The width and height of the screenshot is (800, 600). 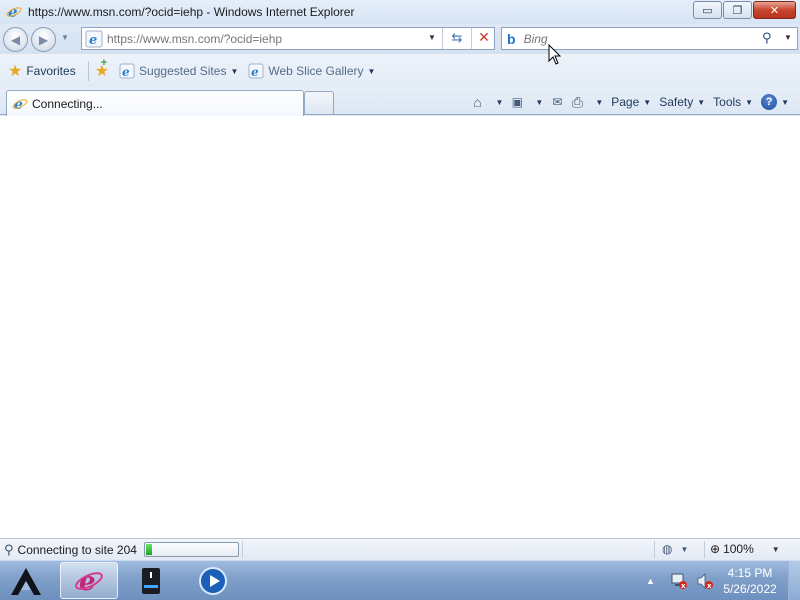 What do you see at coordinates (26, 581) in the screenshot?
I see `start-button` at bounding box center [26, 581].